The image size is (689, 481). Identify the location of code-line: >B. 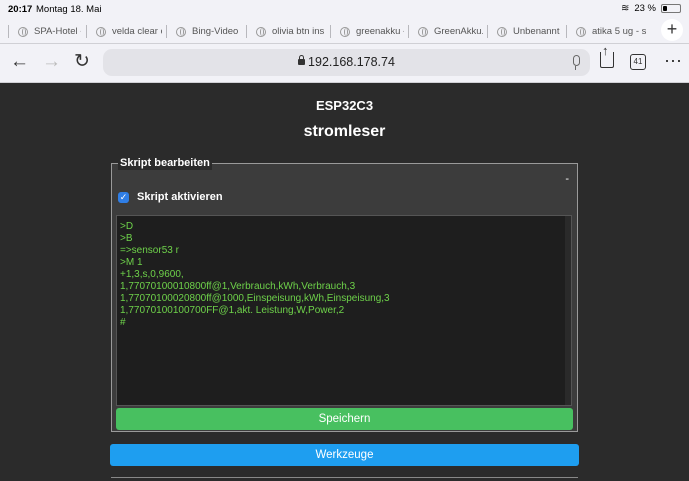
(126, 238).